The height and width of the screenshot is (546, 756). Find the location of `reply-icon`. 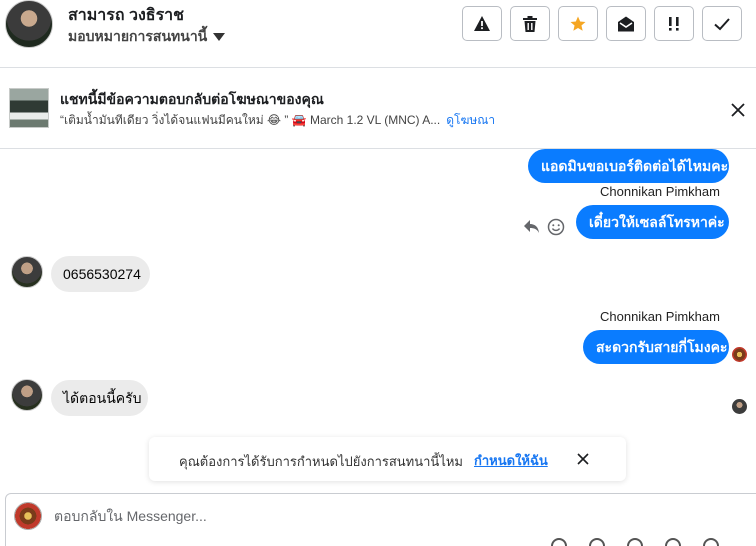

reply-icon is located at coordinates (531, 226).